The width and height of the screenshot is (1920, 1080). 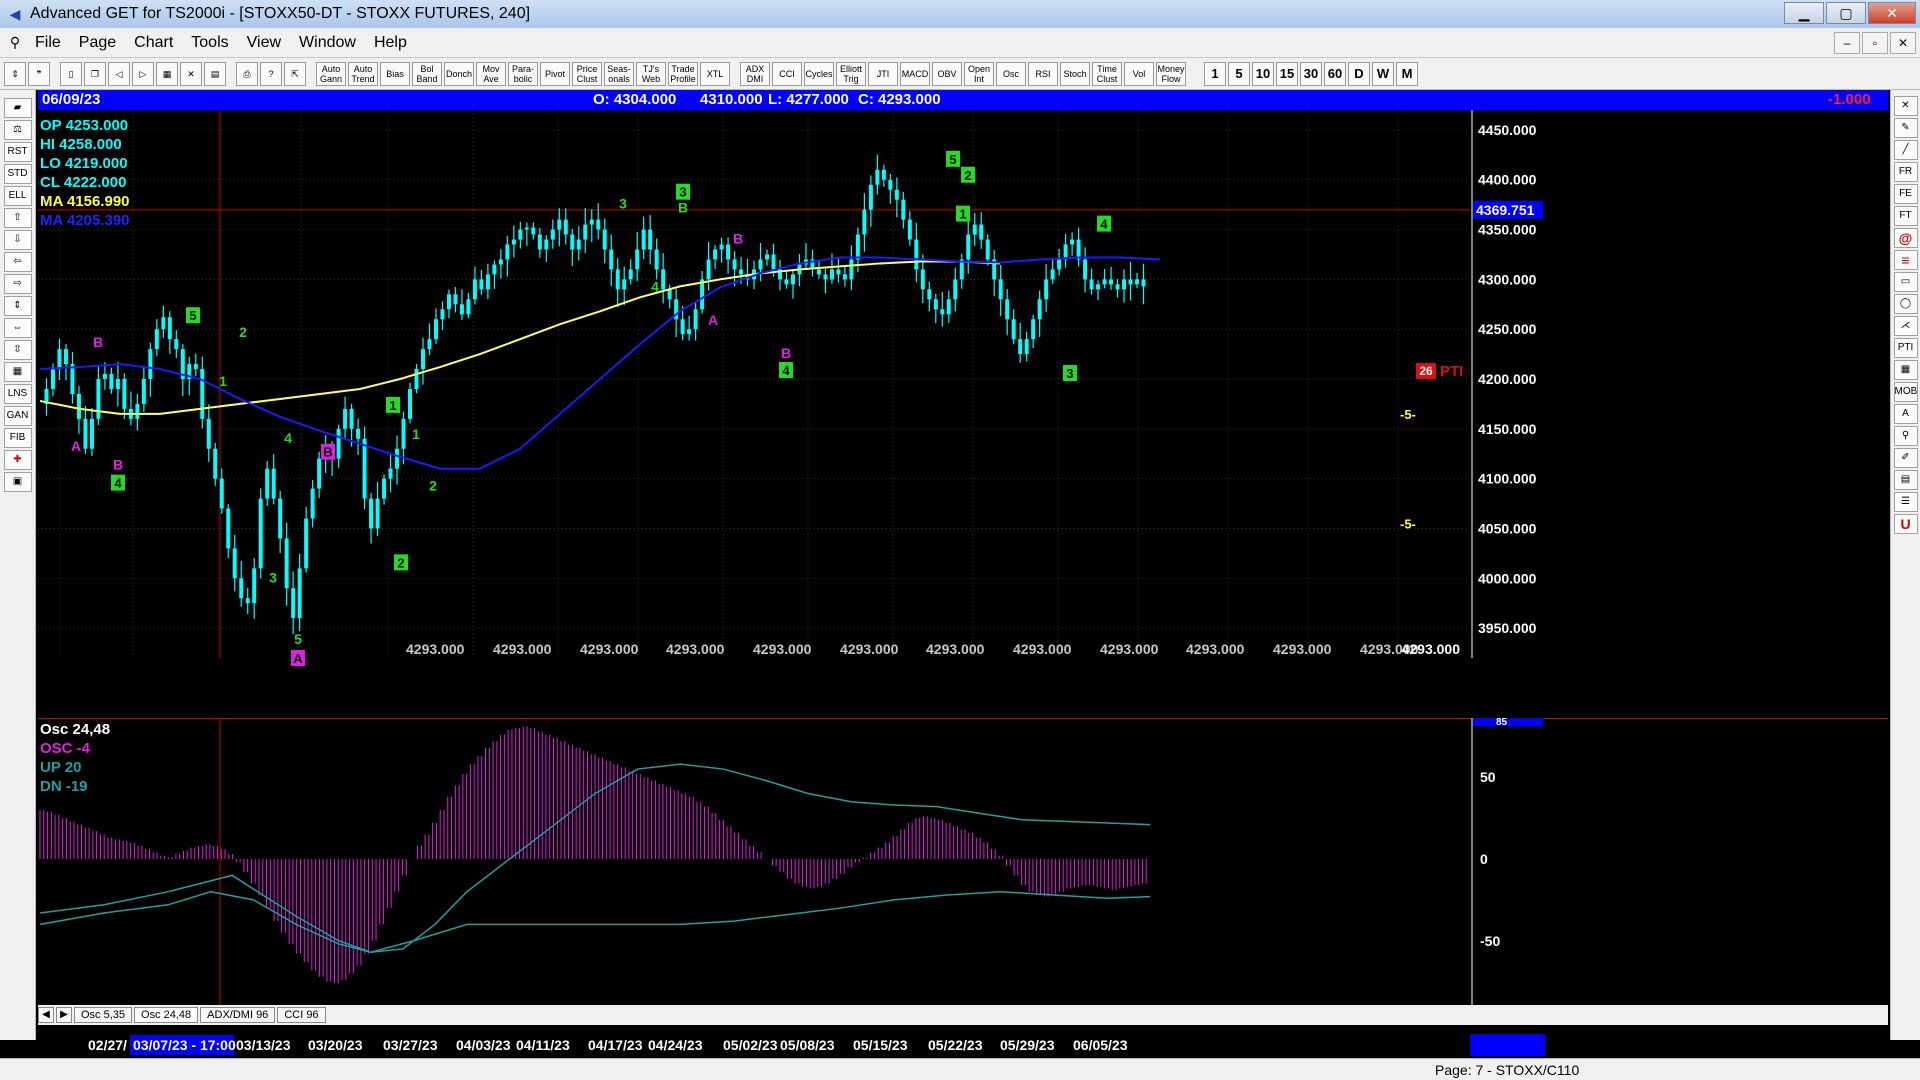 I want to click on pencil-icon: ✎, so click(x=1905, y=128).